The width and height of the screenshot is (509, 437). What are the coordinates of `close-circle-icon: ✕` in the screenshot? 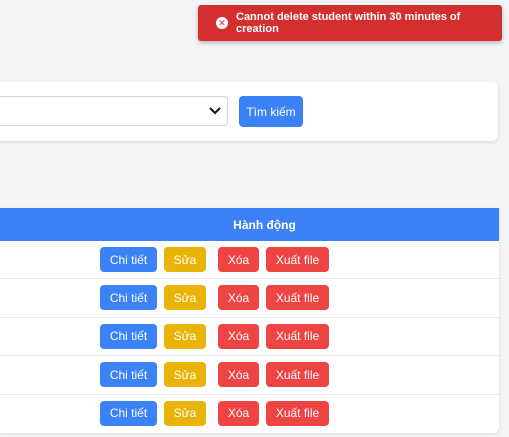 It's located at (222, 23).